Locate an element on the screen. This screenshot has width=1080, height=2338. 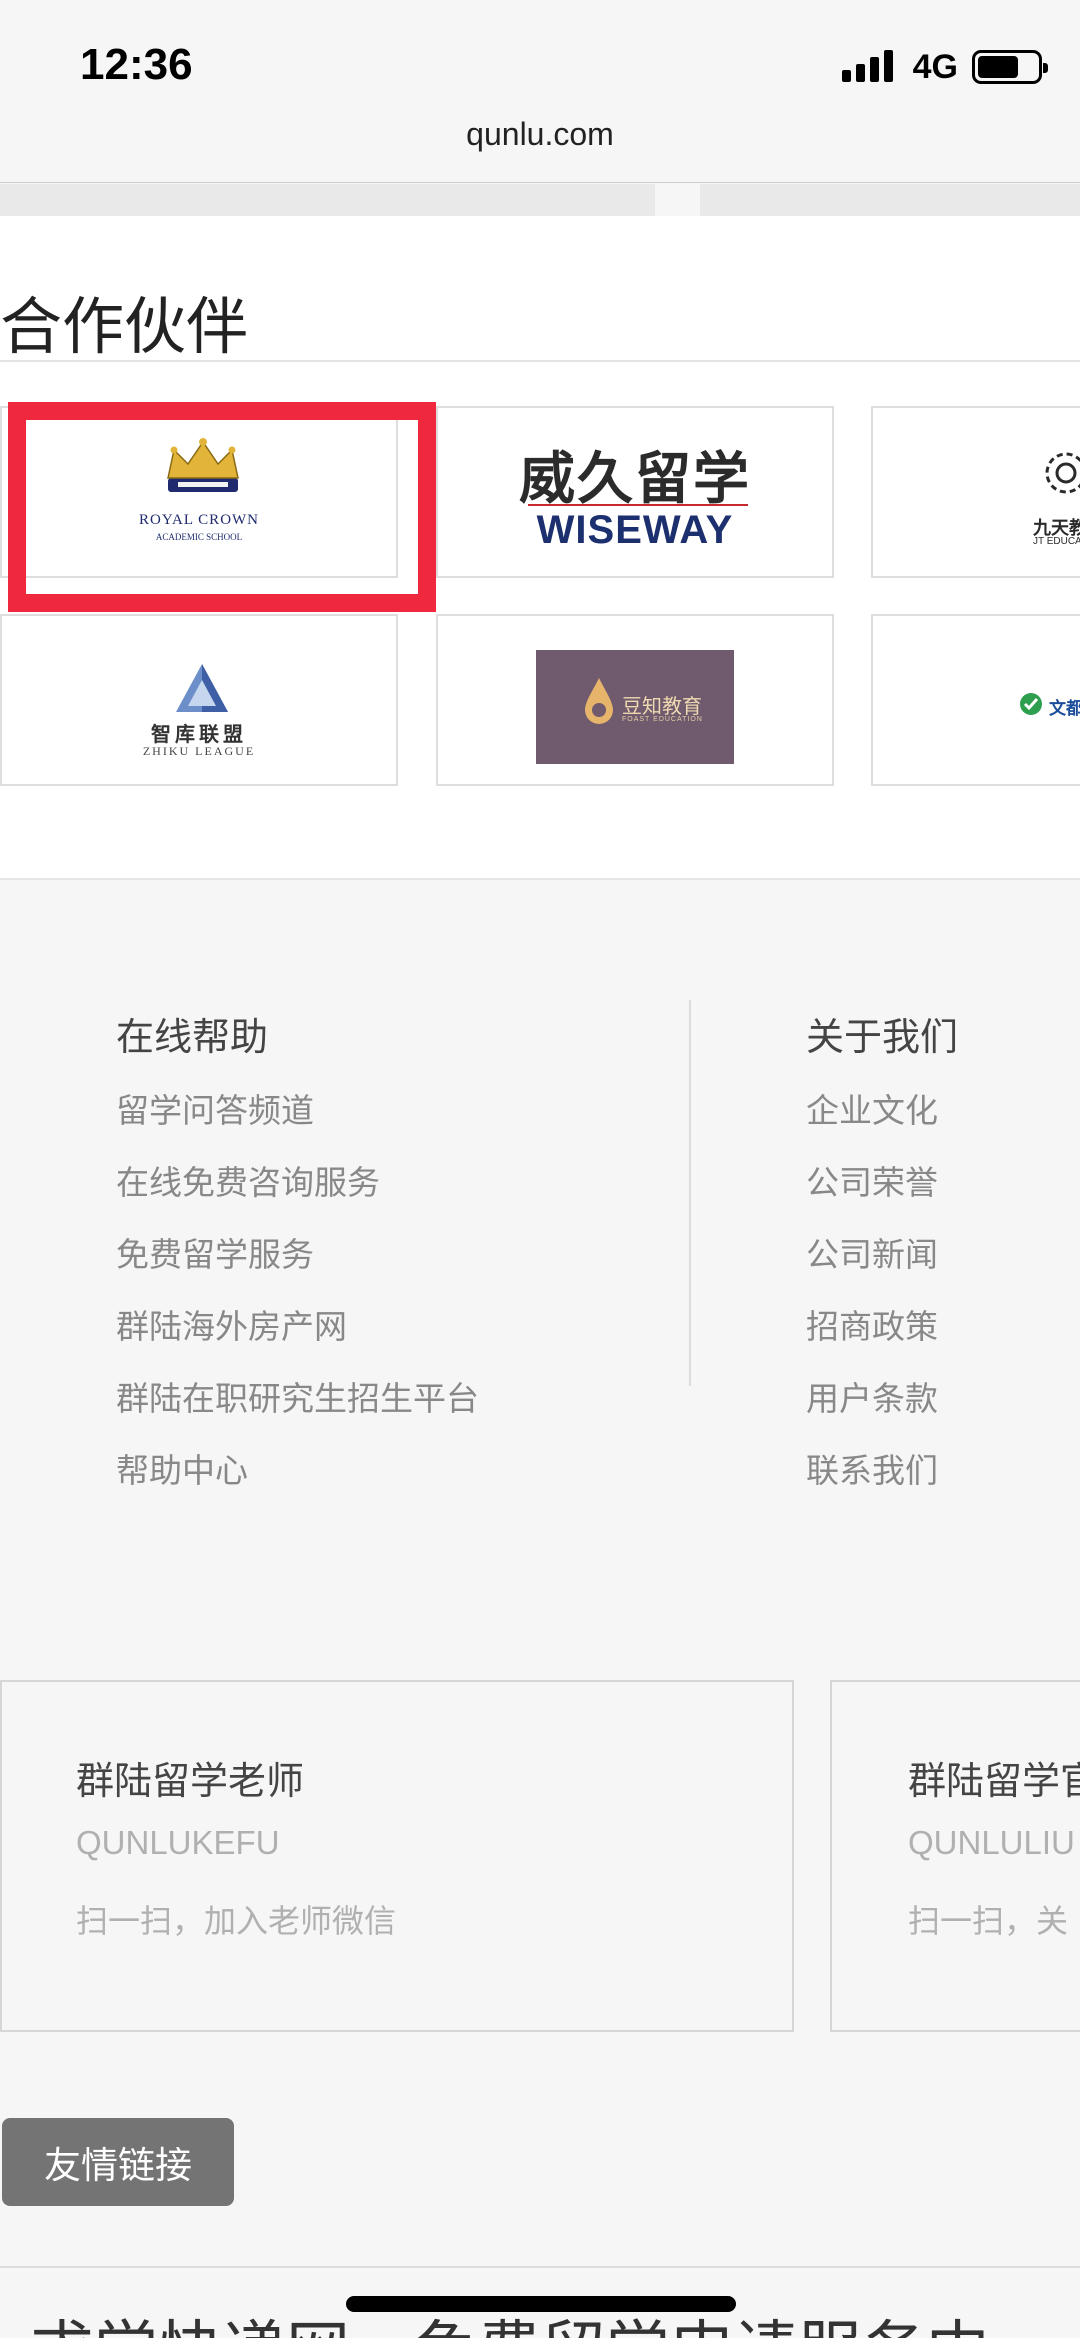
drop-icon is located at coordinates (599, 701).